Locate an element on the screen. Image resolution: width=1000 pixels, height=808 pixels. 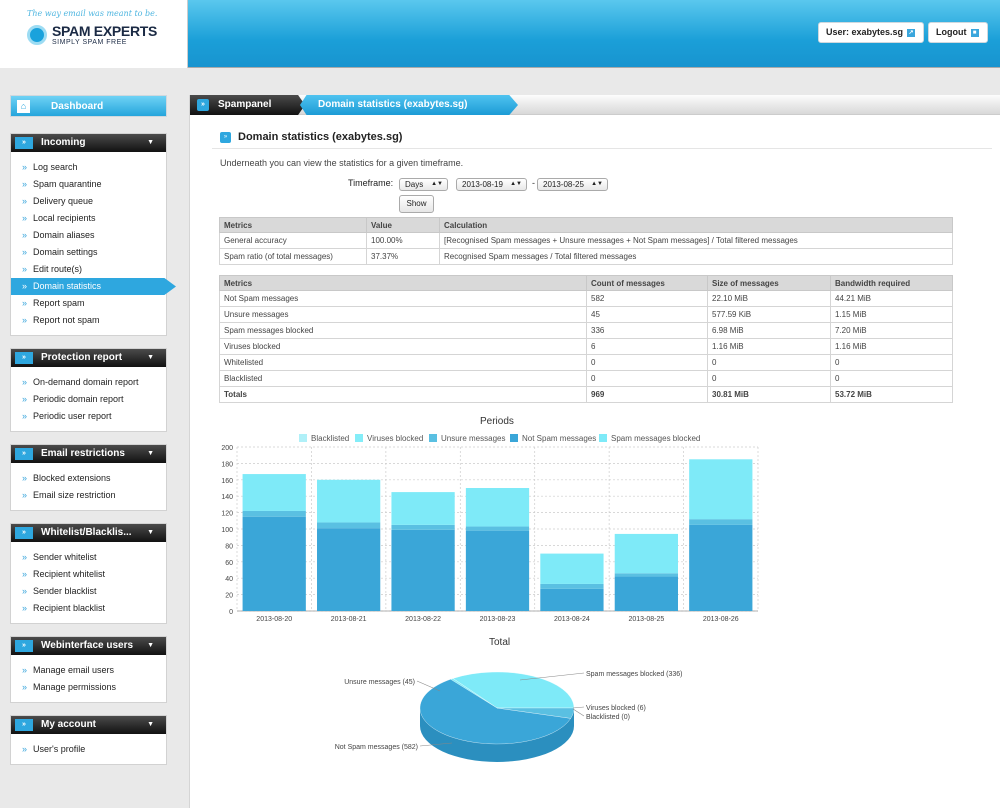
y-tick-label: 80 is located at coordinates (229, 546).